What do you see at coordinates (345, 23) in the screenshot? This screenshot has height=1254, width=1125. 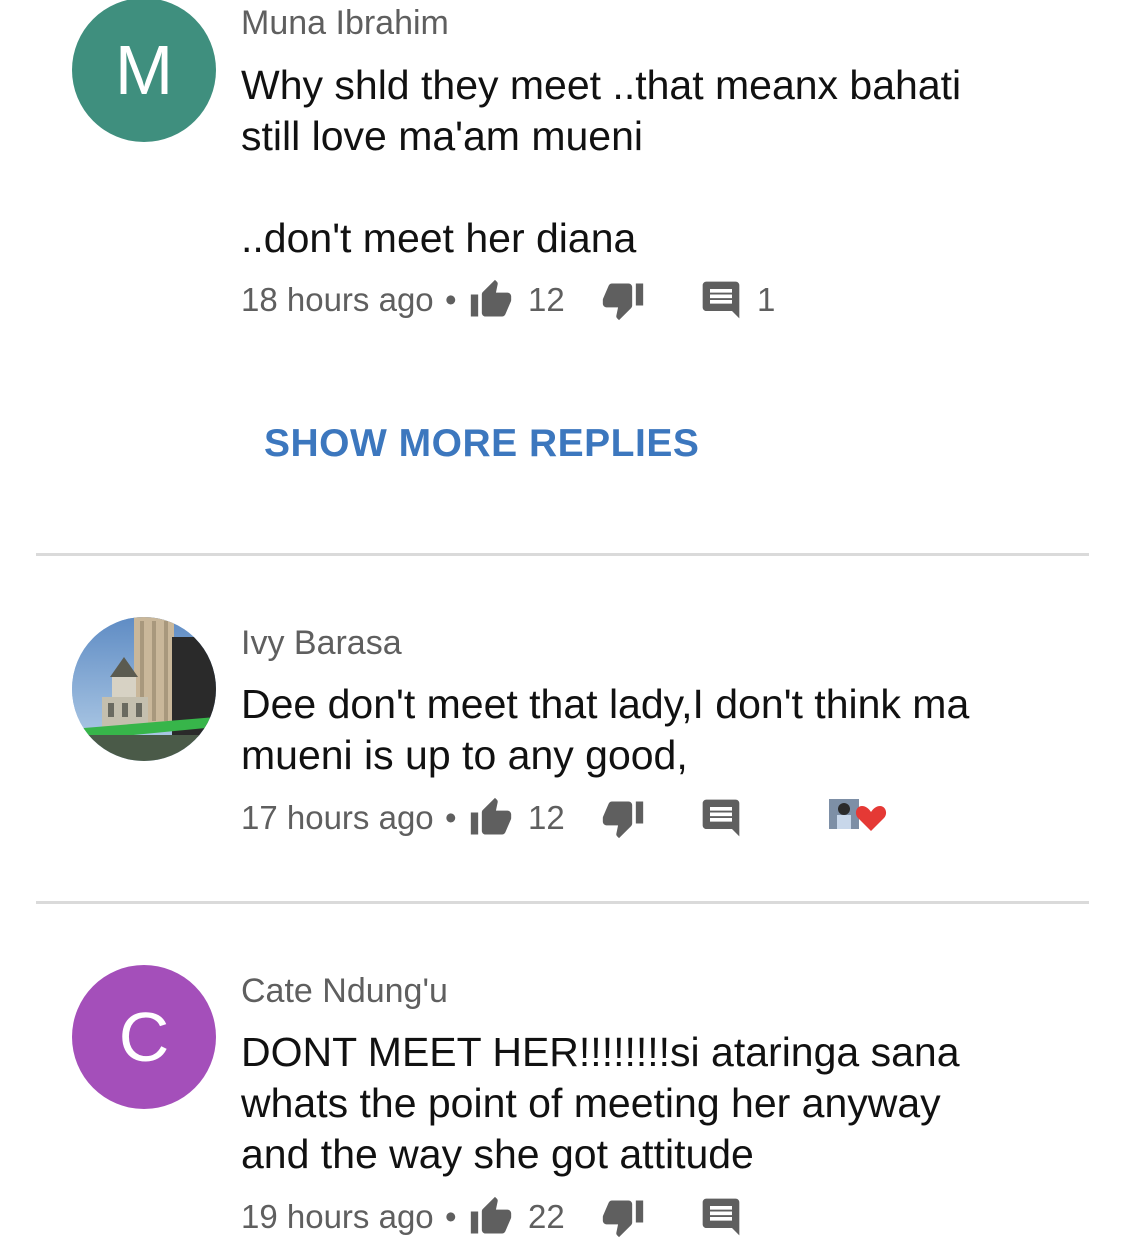 I see `comment-author: Muna Ibrahim` at bounding box center [345, 23].